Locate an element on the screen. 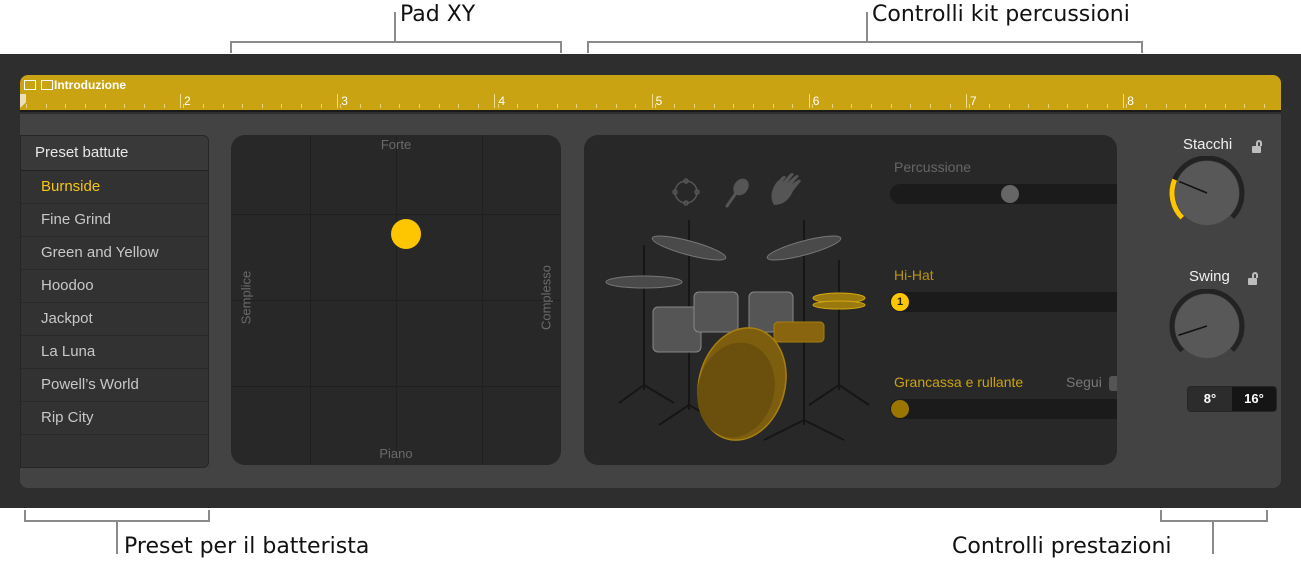 This screenshot has height=572, width=1301. preset-item: La Luna is located at coordinates (114, 352).